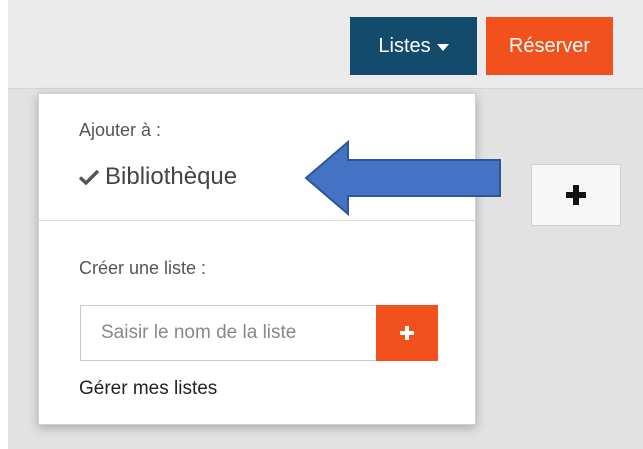 This screenshot has height=449, width=643. Describe the element at coordinates (404, 45) in the screenshot. I see `lists-button-label: Listes` at that location.